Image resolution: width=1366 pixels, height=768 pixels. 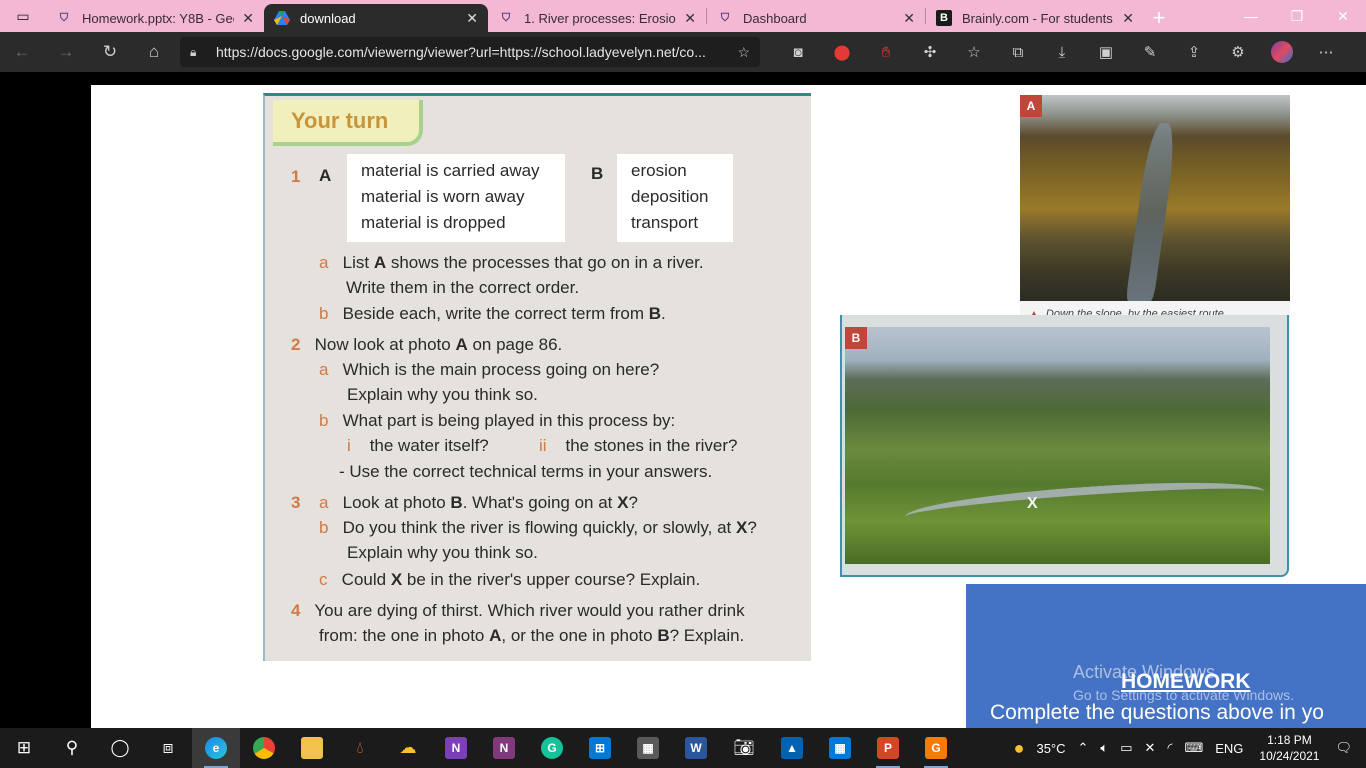 What do you see at coordinates (1104, 748) in the screenshot?
I see `volume-icon: 🔈︎` at bounding box center [1104, 748].